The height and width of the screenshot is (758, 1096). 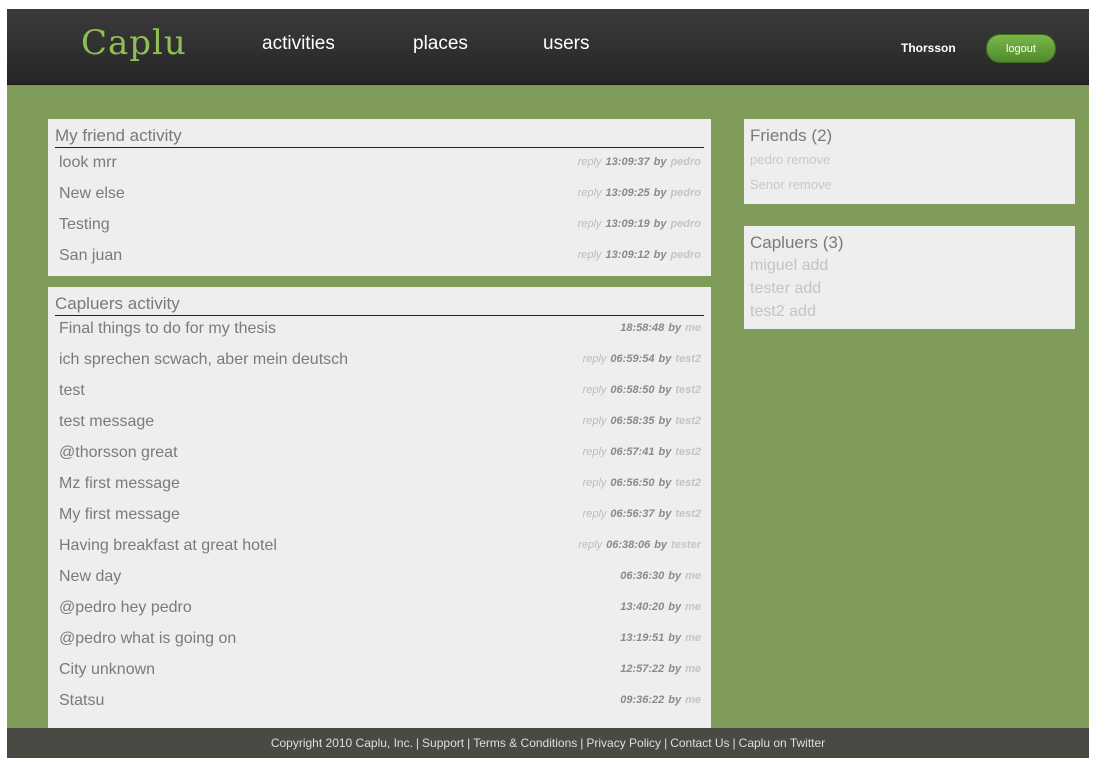 What do you see at coordinates (298, 44) in the screenshot?
I see `nav-activities-link: activities` at bounding box center [298, 44].